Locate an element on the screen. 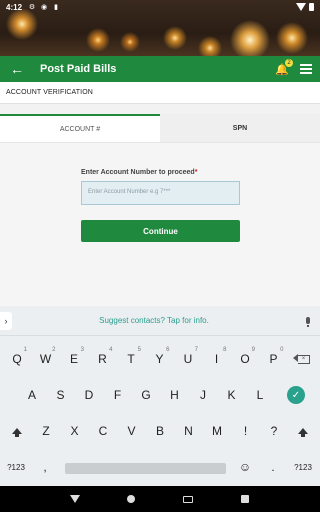 The width and height of the screenshot is (320, 512). chevron-right-icon: › is located at coordinates (6, 320).